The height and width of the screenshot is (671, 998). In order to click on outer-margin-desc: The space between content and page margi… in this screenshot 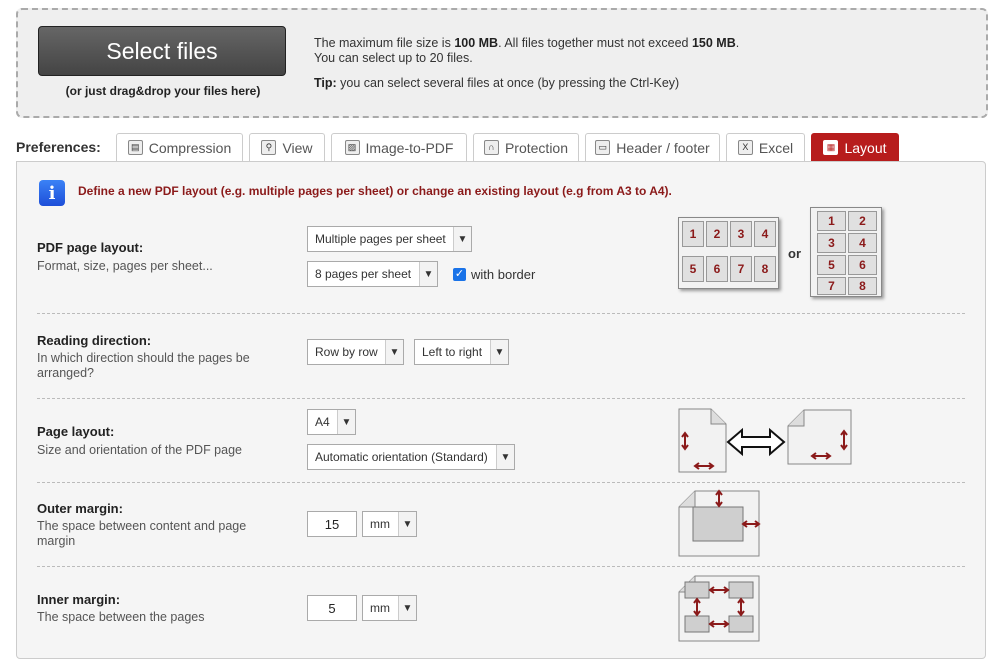, I will do `click(142, 533)`.